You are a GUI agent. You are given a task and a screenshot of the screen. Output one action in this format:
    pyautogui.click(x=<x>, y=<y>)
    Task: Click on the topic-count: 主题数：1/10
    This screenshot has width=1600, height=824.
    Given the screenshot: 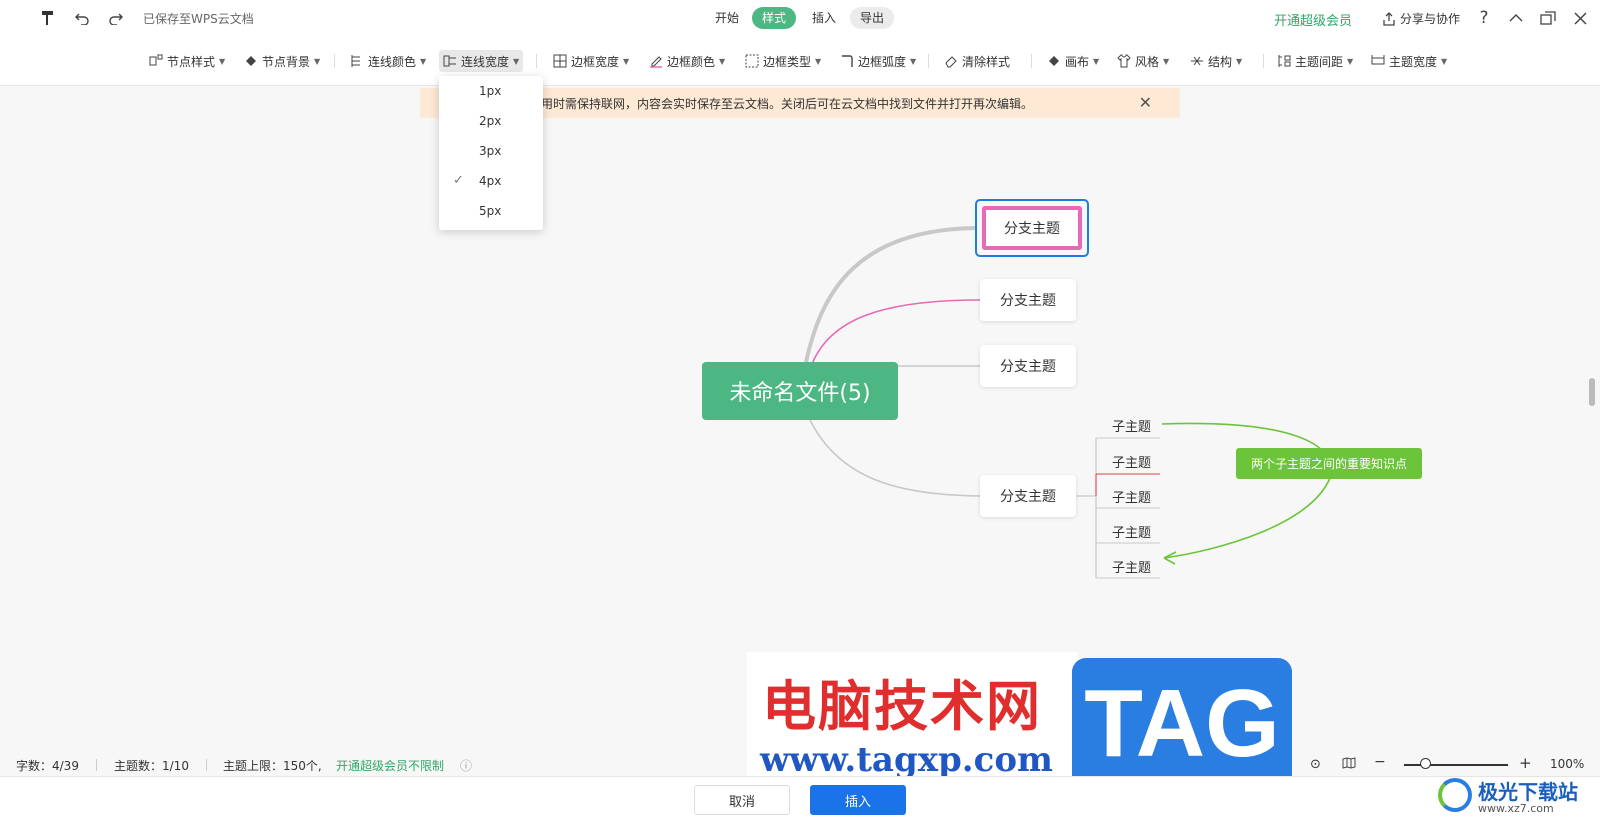 What is the action you would take?
    pyautogui.click(x=151, y=766)
    